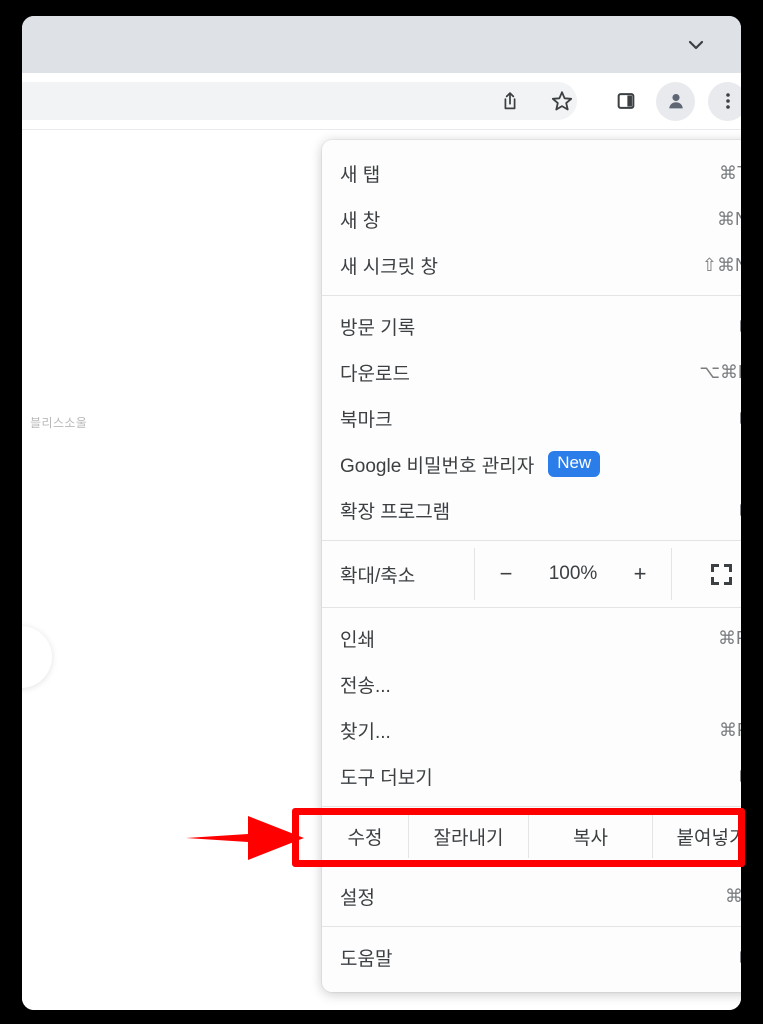 This screenshot has height=1024, width=763. I want to click on menu-item-downloads: 다운로드 ⌥⌘L, so click(531, 372).